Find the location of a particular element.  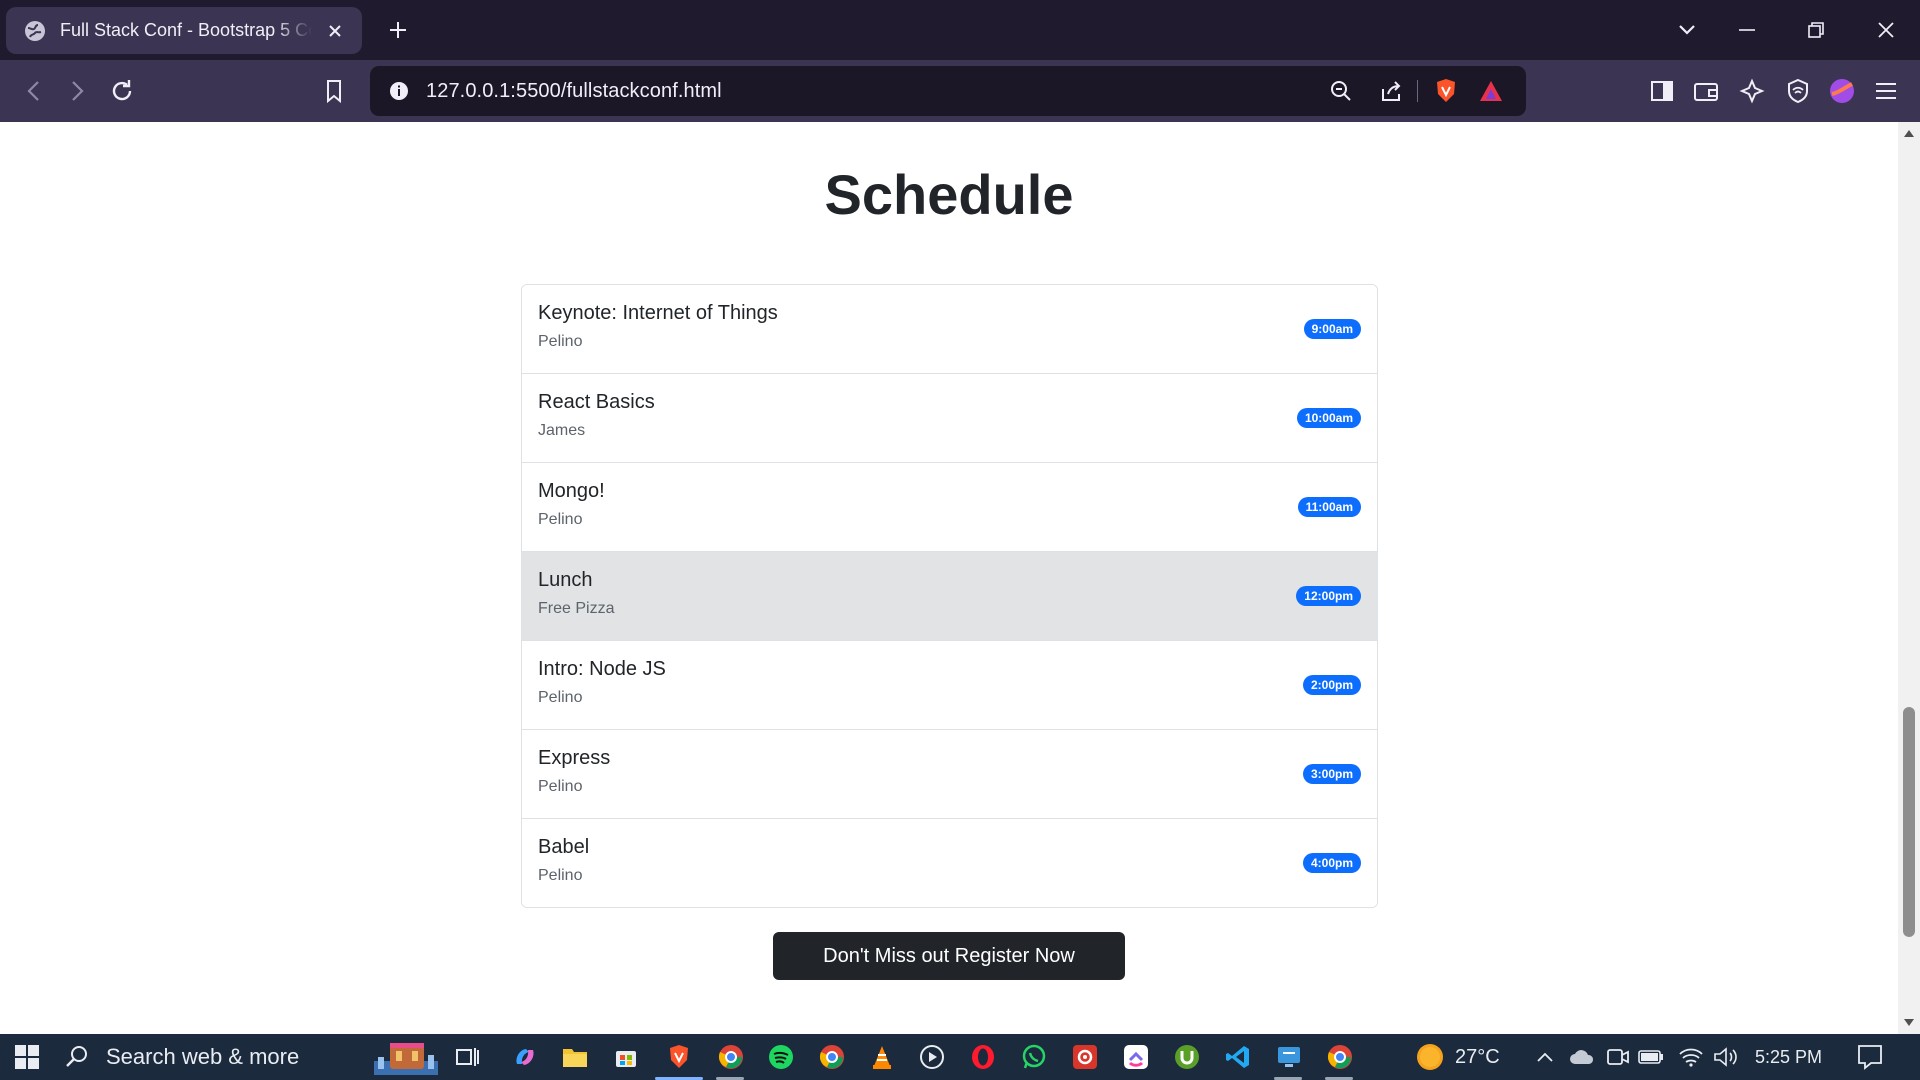

spotify-icon is located at coordinates (781, 1057).